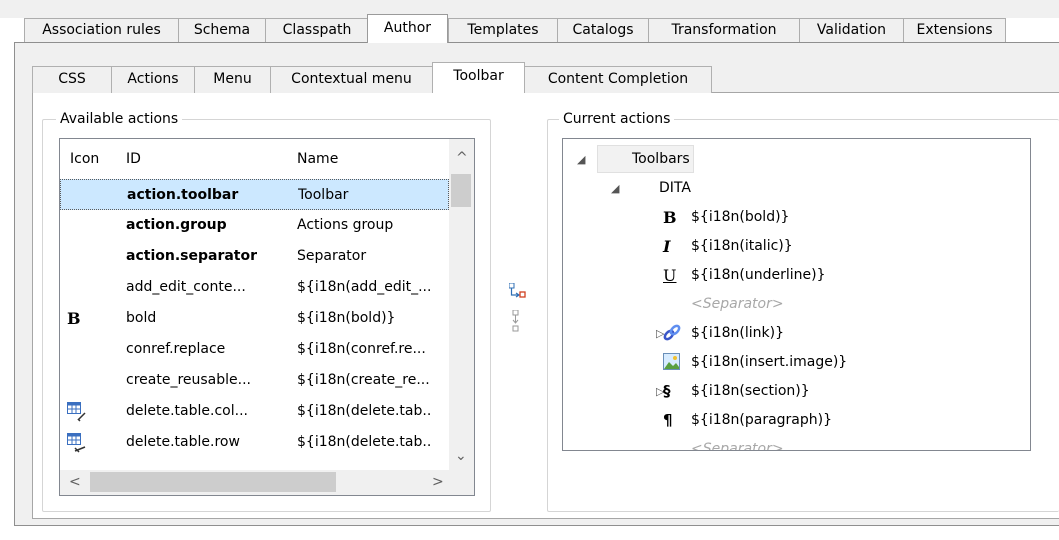 Image resolution: width=1059 pixels, height=540 pixels. I want to click on action-id-cell: delete.table.row, so click(183, 442).